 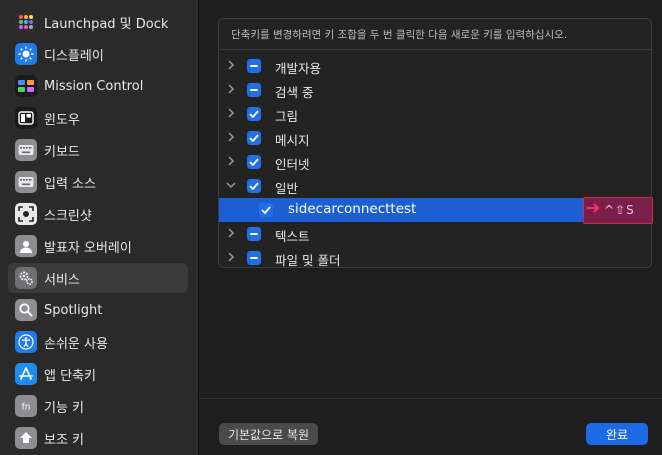 I want to click on sidebar-item-label: 앱 단축키, so click(x=70, y=376).